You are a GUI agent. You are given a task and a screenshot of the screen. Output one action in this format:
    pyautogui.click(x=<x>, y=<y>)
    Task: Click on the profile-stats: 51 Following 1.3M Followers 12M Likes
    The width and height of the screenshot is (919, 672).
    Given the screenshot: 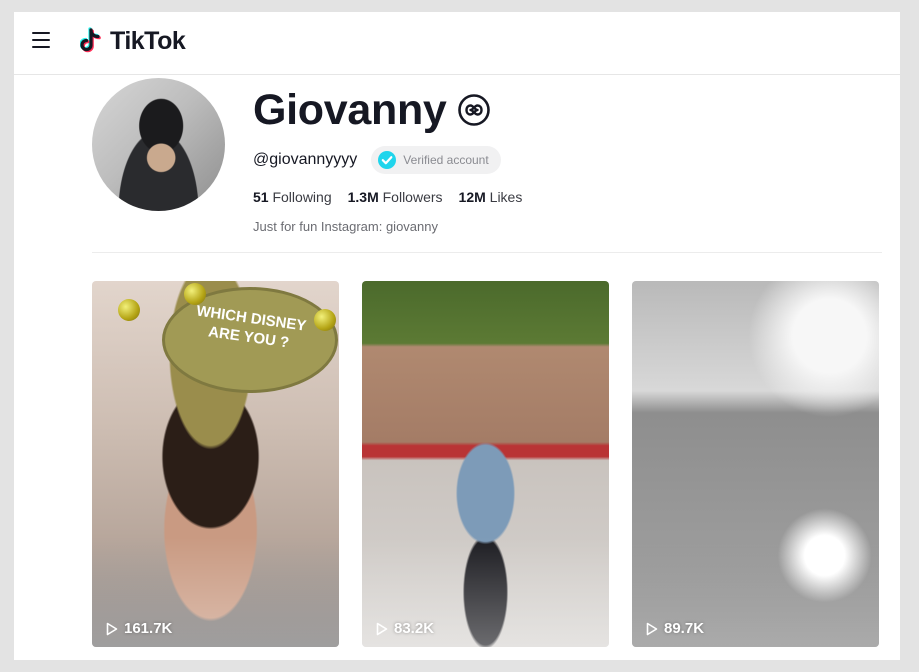 What is the action you would take?
    pyautogui.click(x=387, y=197)
    